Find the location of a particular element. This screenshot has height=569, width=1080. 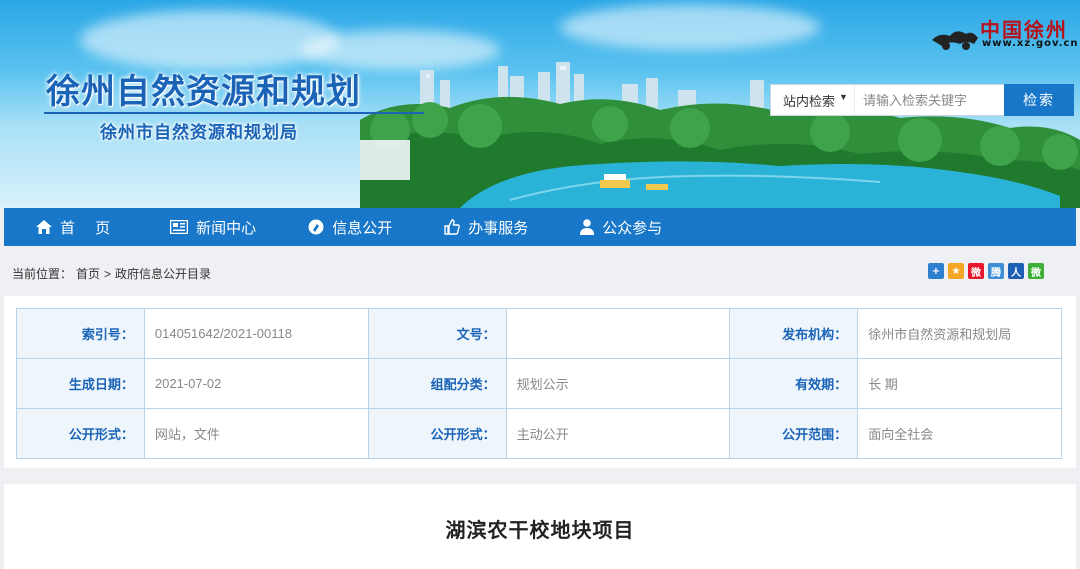

breadcrumb-prefix: 当前位置： is located at coordinates (42, 274).